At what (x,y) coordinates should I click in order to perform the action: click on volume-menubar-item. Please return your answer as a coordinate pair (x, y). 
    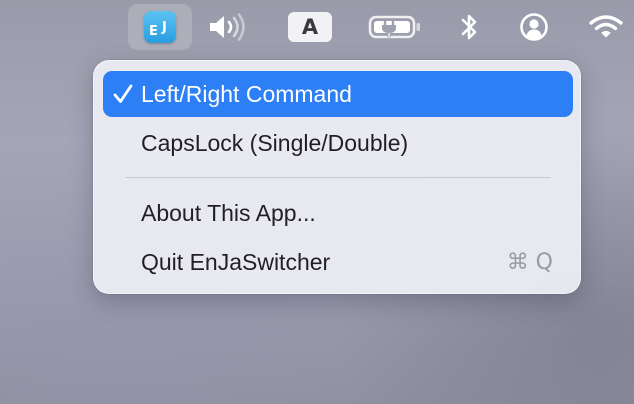
    Looking at the image, I should click on (228, 27).